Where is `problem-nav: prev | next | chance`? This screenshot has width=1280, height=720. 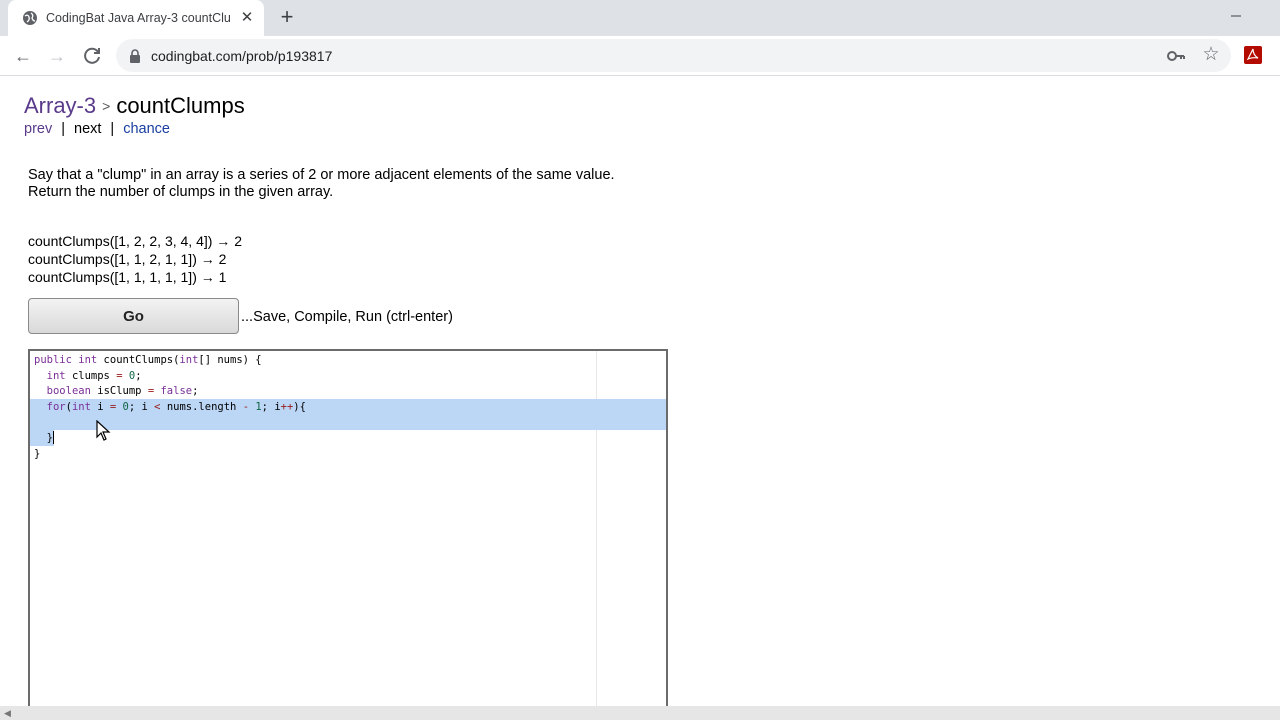
problem-nav: prev | next | chance is located at coordinates (97, 129).